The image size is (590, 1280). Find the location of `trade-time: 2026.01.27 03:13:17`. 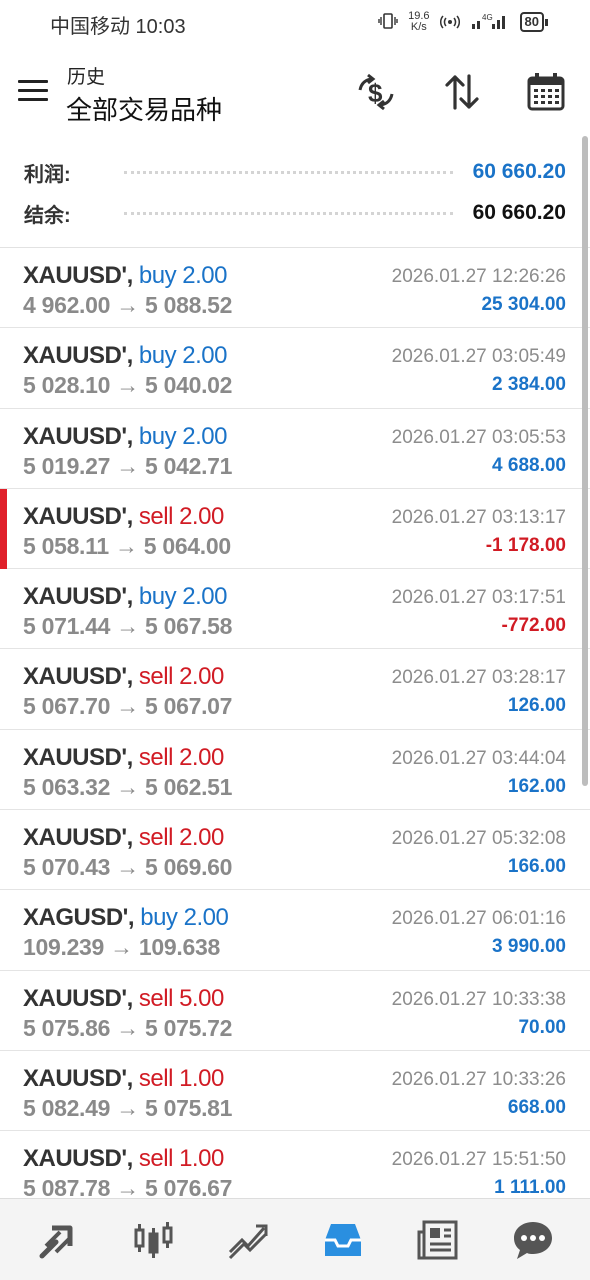

trade-time: 2026.01.27 03:13:17 is located at coordinates (478, 517).